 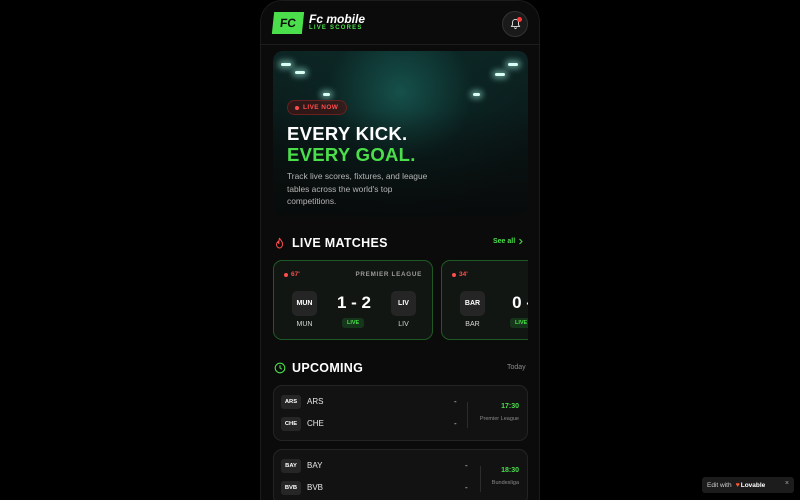 I want to click on away-team-badge: LIV, so click(x=403, y=303).